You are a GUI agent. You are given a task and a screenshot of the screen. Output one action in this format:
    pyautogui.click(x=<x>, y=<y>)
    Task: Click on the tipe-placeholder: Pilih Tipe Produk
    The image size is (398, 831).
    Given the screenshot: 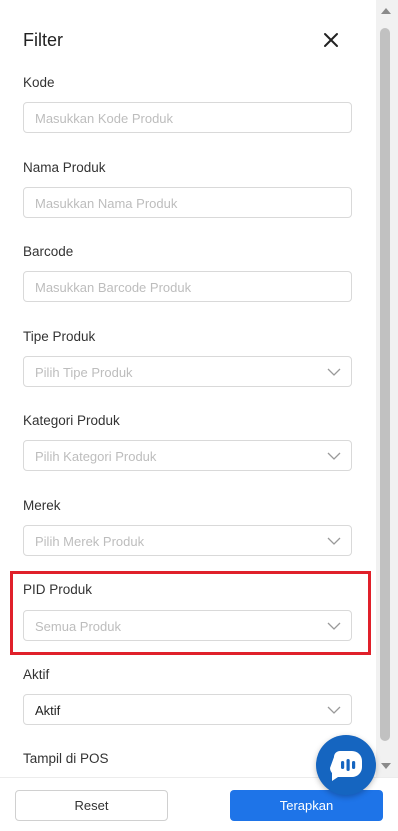 What is the action you would take?
    pyautogui.click(x=84, y=372)
    